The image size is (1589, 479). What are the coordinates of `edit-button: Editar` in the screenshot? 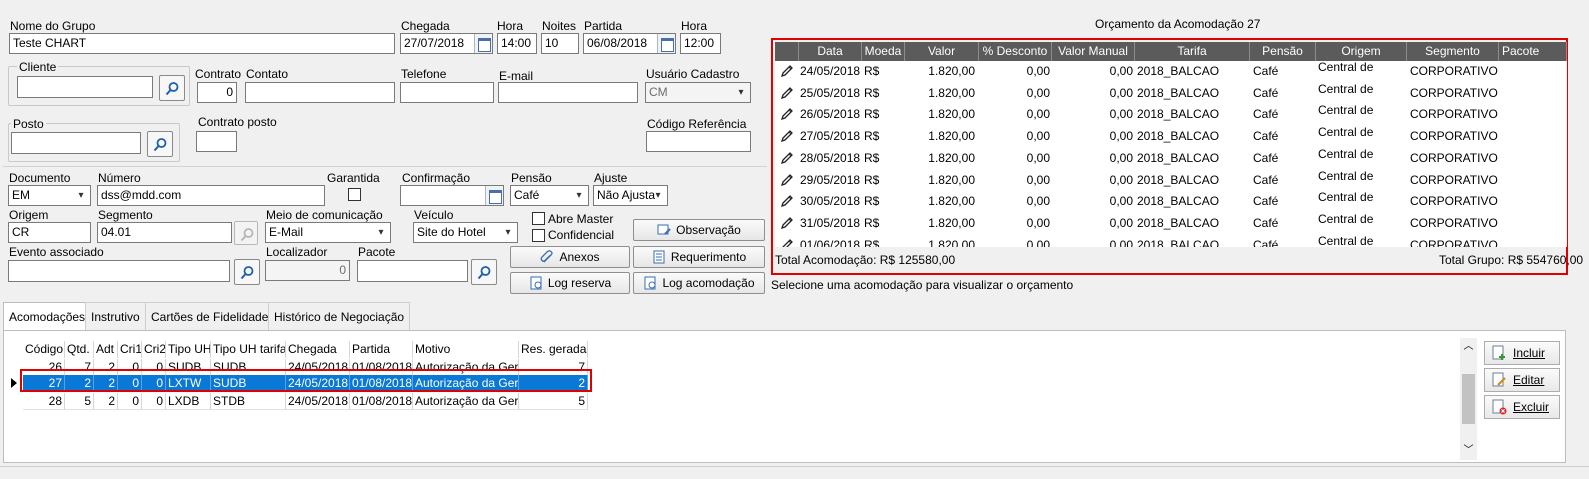 It's located at (1522, 380).